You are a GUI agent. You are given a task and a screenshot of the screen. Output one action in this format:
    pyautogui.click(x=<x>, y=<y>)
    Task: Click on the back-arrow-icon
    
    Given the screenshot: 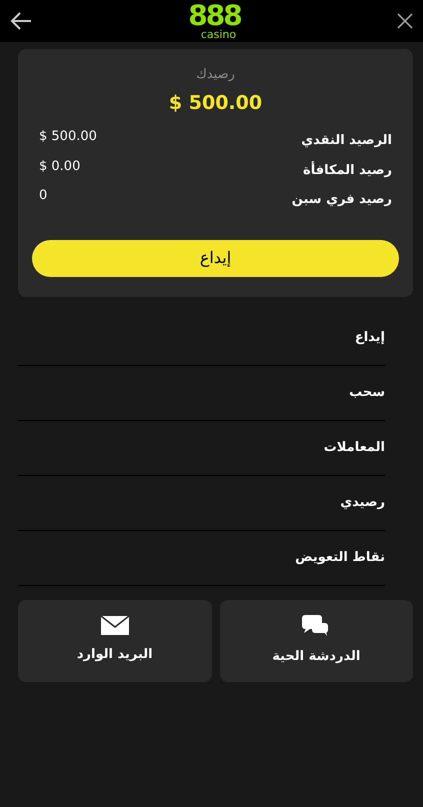 What is the action you would take?
    pyautogui.click(x=21, y=21)
    